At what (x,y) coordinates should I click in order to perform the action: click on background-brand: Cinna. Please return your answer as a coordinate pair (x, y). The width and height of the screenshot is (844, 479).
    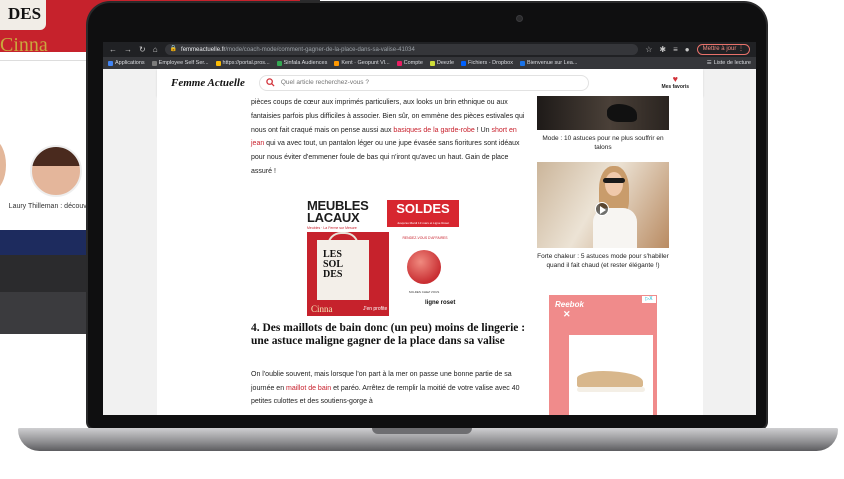
    Looking at the image, I should click on (24, 45).